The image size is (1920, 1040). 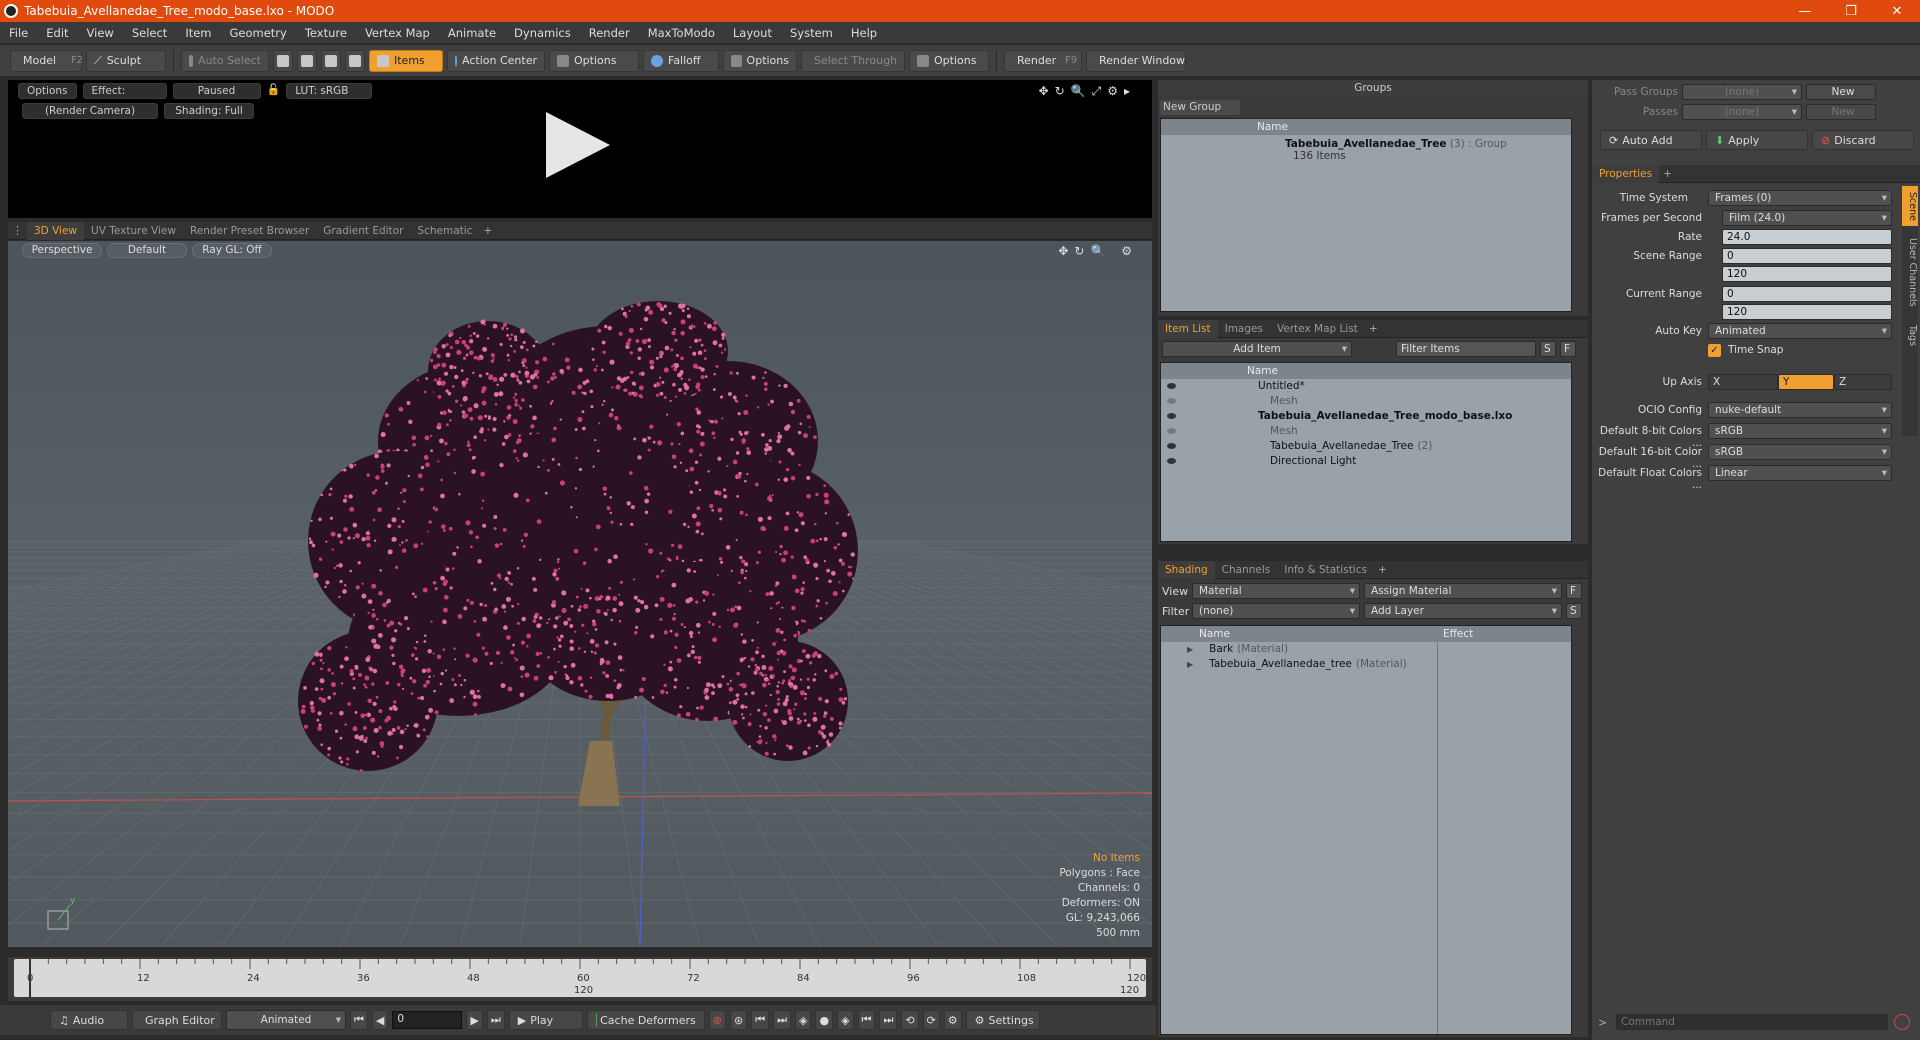 What do you see at coordinates (1548, 349) in the screenshot?
I see `s-button: S` at bounding box center [1548, 349].